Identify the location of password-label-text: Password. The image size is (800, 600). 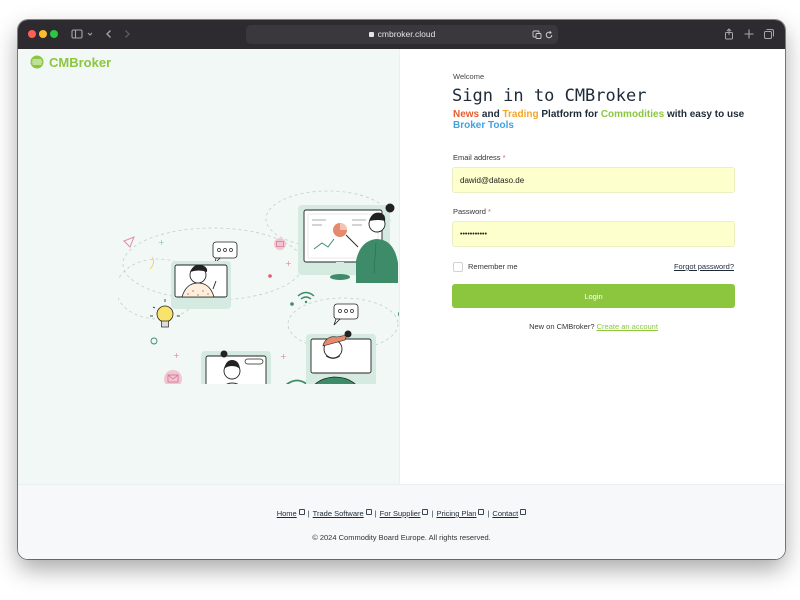
(469, 211).